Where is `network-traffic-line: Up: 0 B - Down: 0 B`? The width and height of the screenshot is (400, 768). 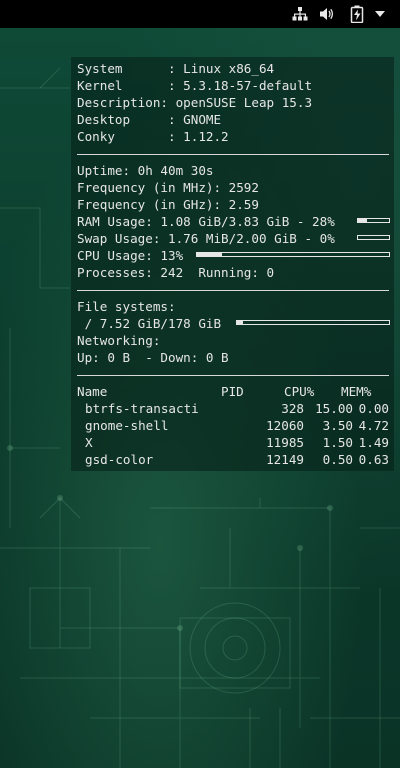 network-traffic-line: Up: 0 B - Down: 0 B is located at coordinates (153, 357).